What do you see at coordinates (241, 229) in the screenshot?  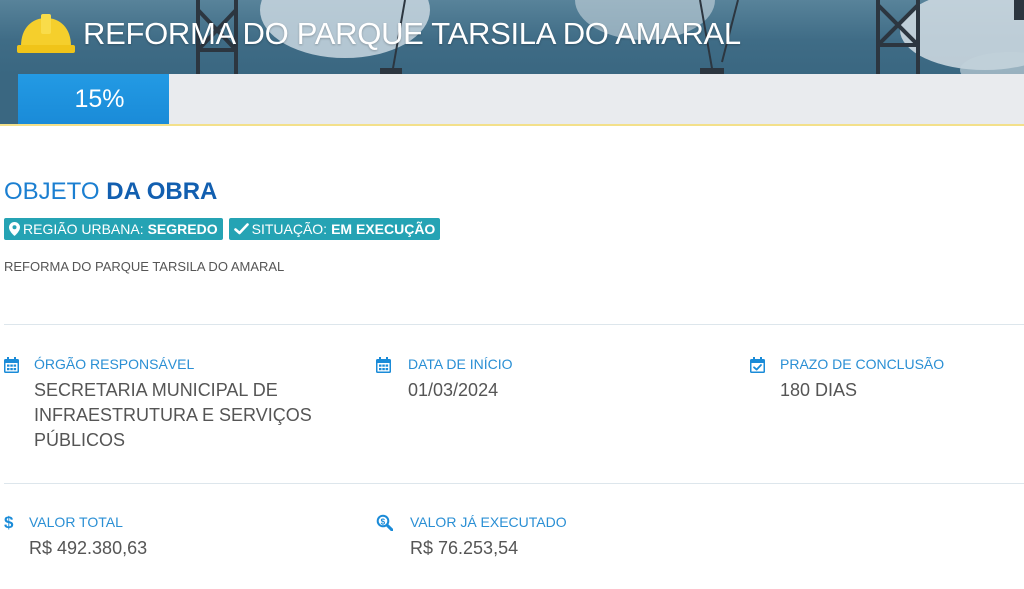 I see `check-icon` at bounding box center [241, 229].